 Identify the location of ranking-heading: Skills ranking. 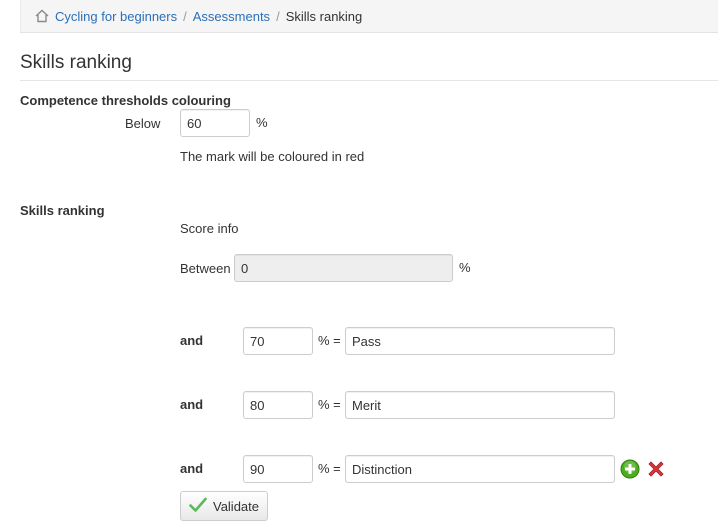
(62, 210).